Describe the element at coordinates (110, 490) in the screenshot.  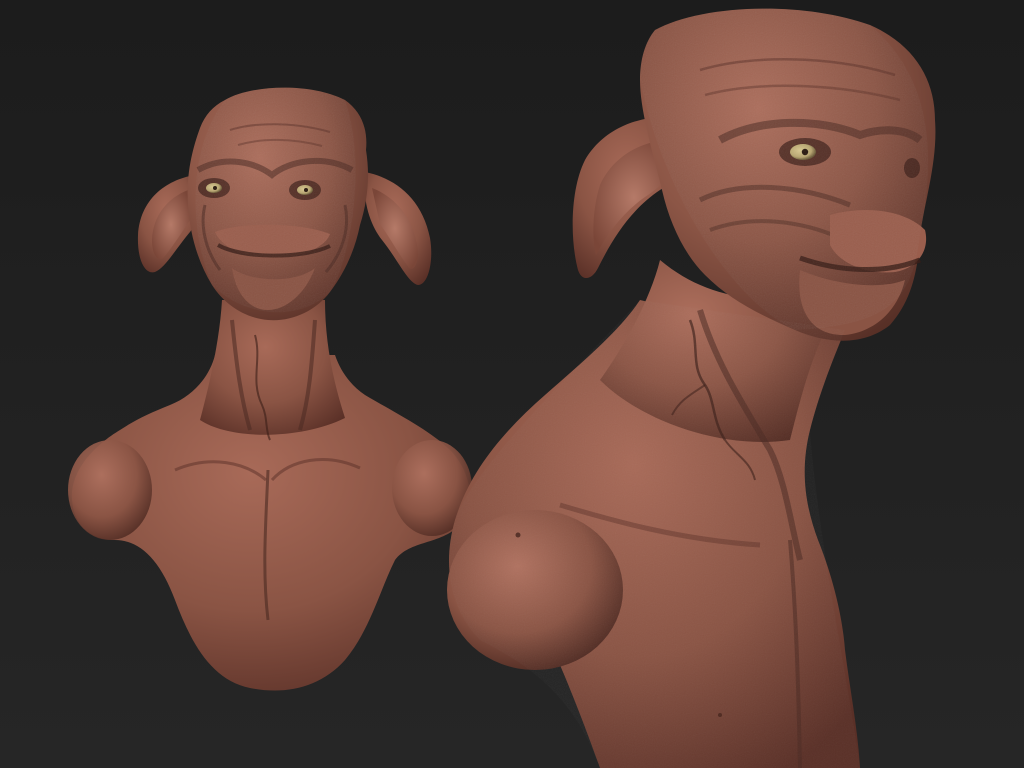
I see `front-shoulder-left` at that location.